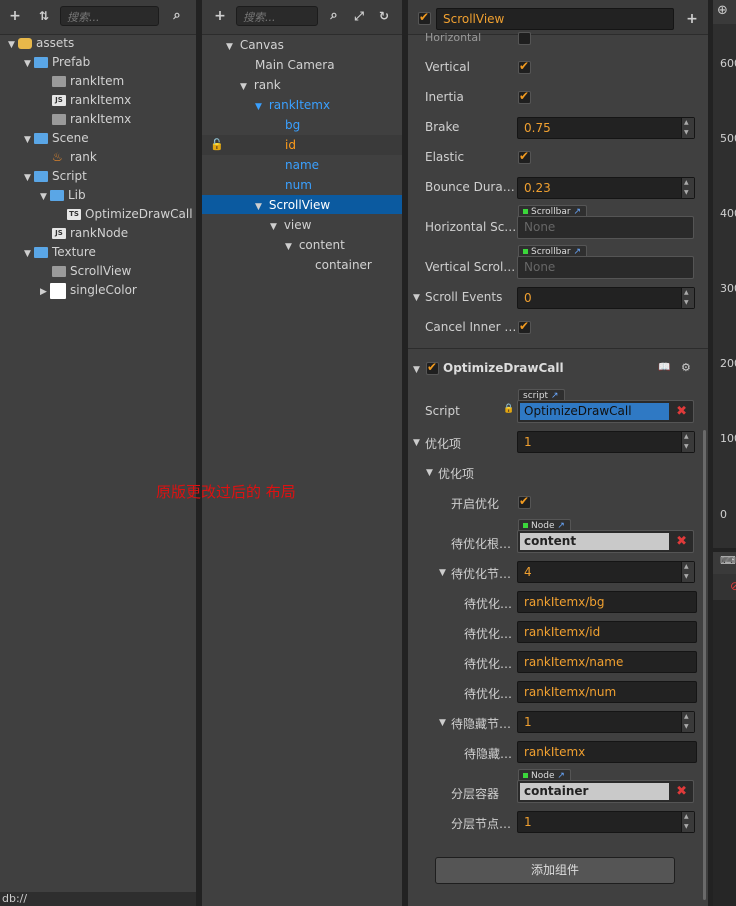 The height and width of the screenshot is (906, 736). What do you see at coordinates (704, 665) in the screenshot?
I see `inspector-scrollbar` at bounding box center [704, 665].